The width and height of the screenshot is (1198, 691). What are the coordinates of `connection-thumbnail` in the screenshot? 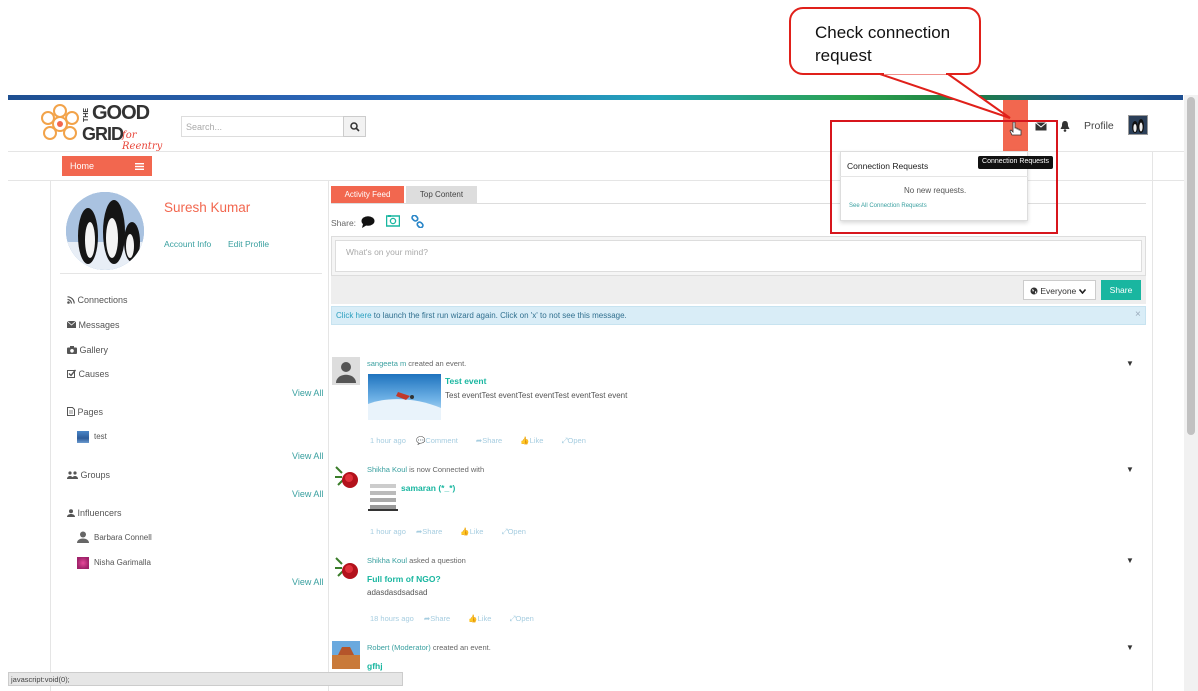 It's located at (383, 496).